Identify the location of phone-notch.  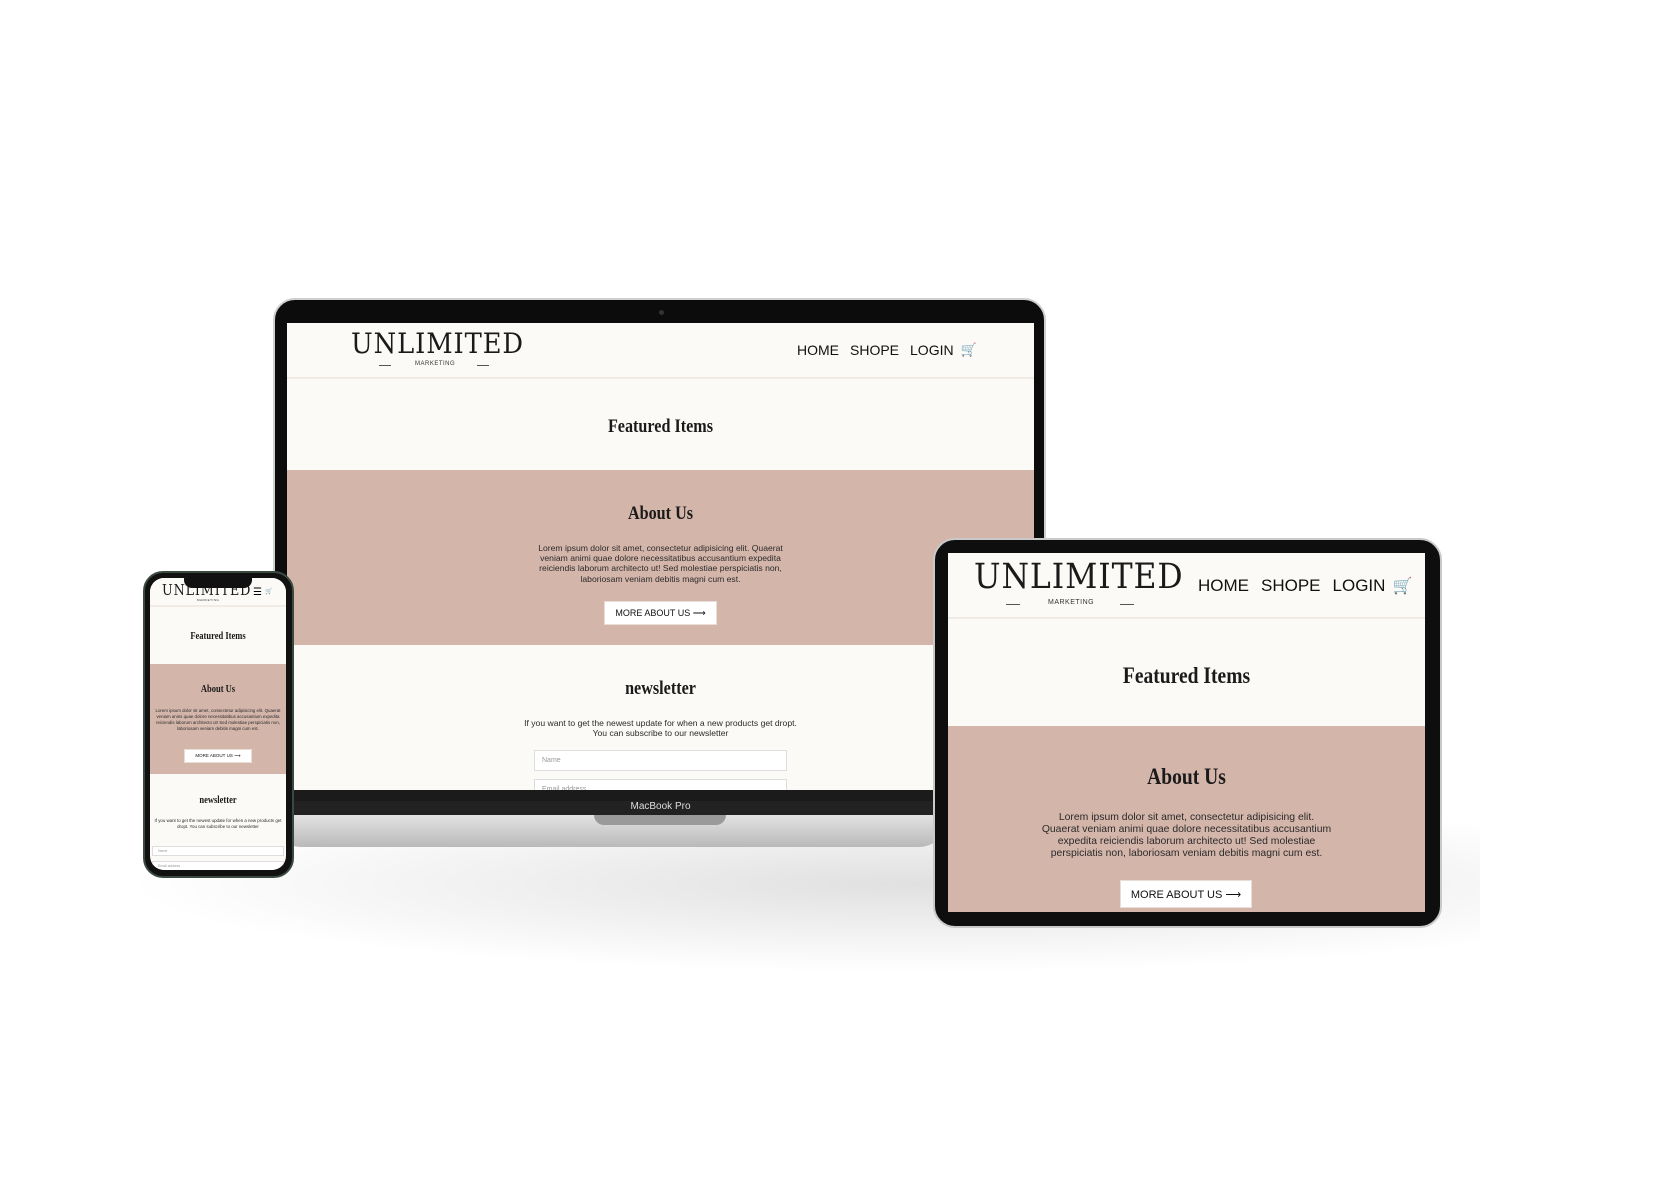
(218, 583).